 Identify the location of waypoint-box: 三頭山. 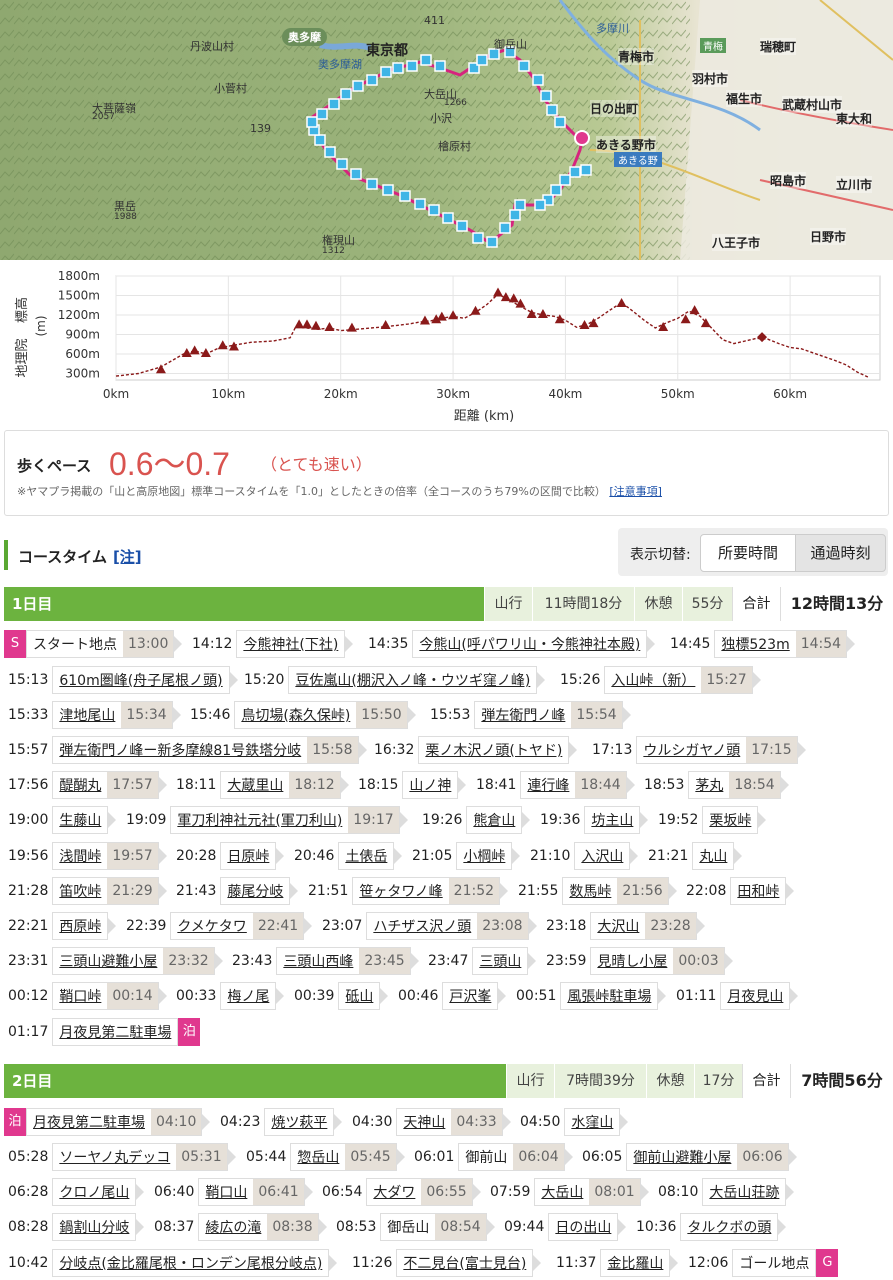
(500, 961).